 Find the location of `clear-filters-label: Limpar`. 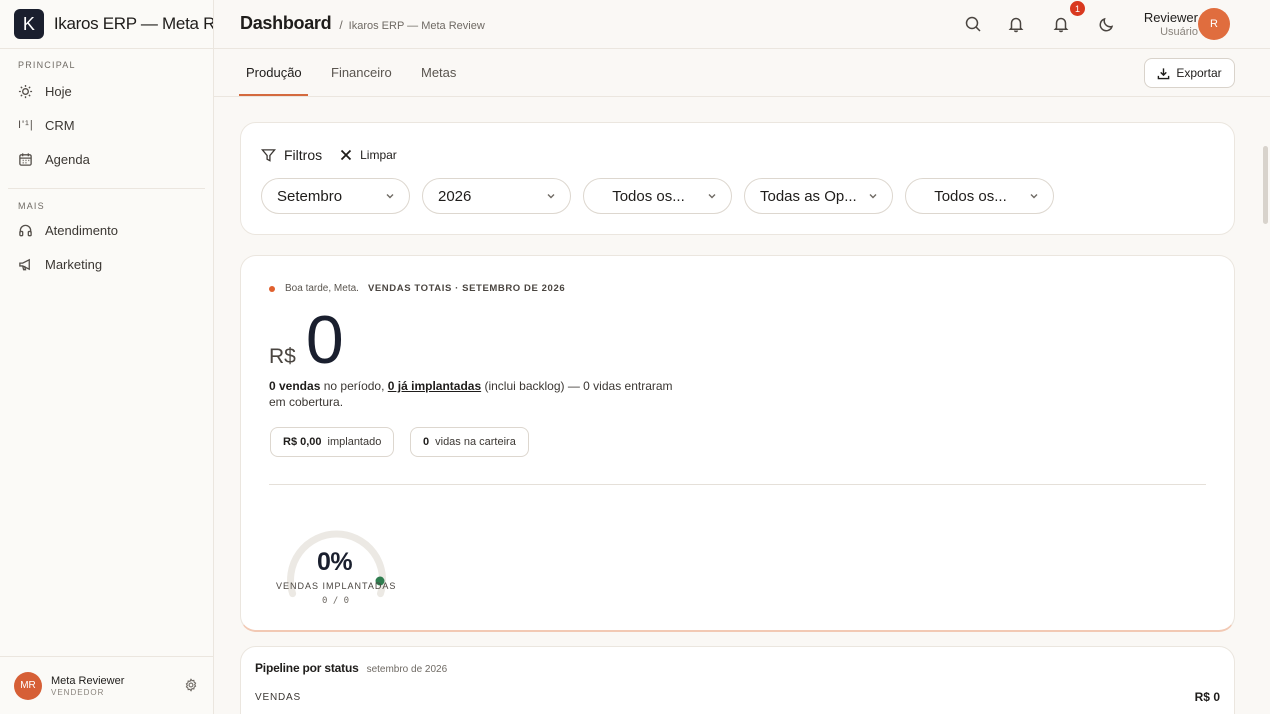

clear-filters-label: Limpar is located at coordinates (378, 155).